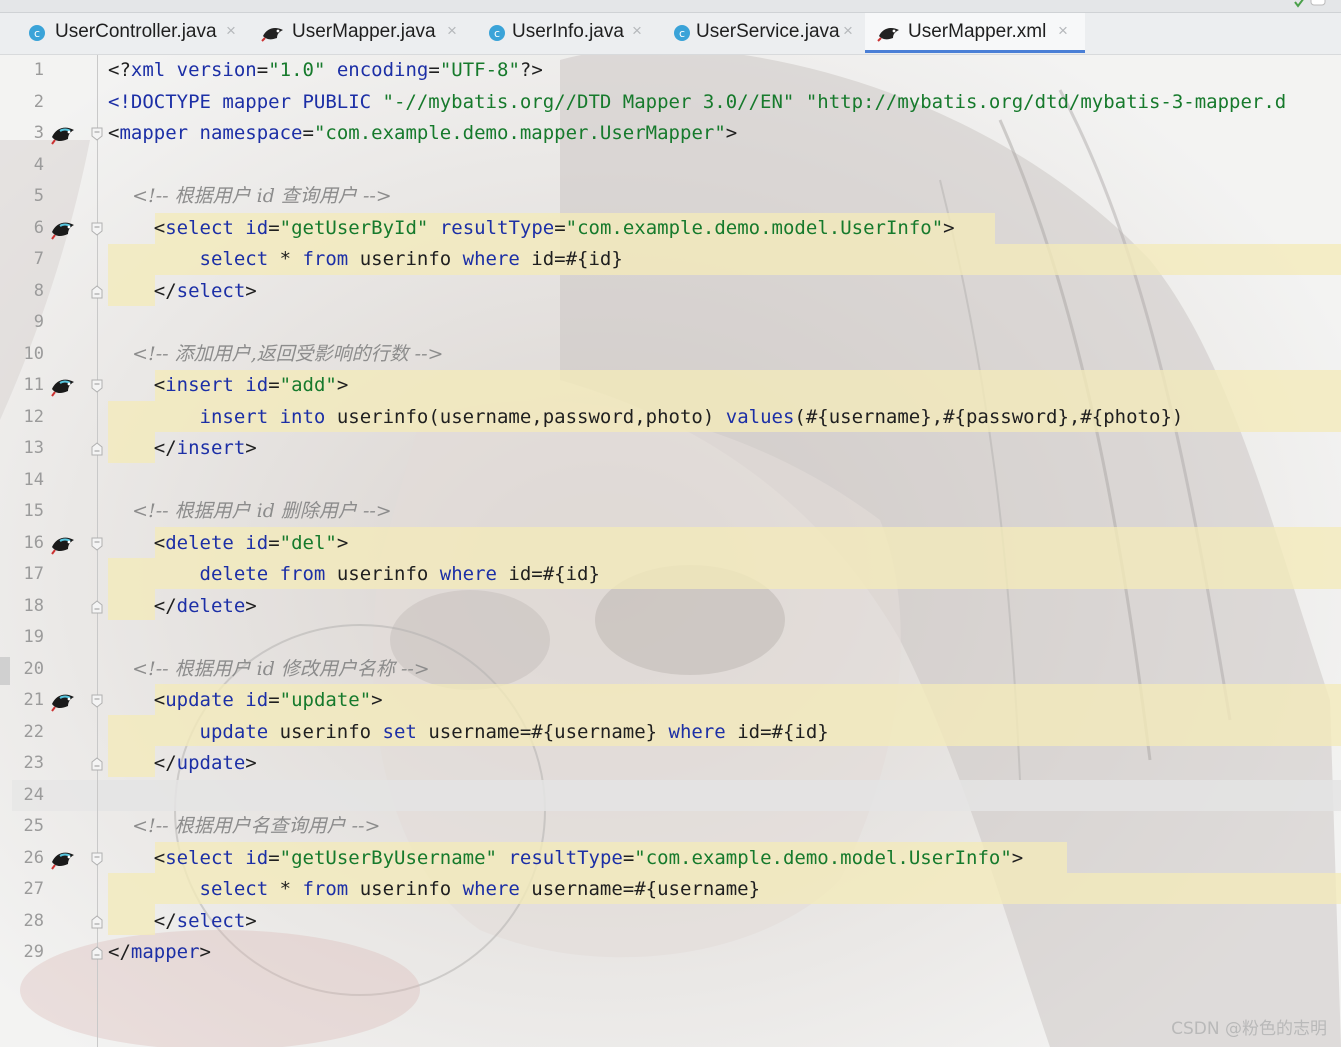  Describe the element at coordinates (468, 574) in the screenshot. I see `code-token: where` at that location.